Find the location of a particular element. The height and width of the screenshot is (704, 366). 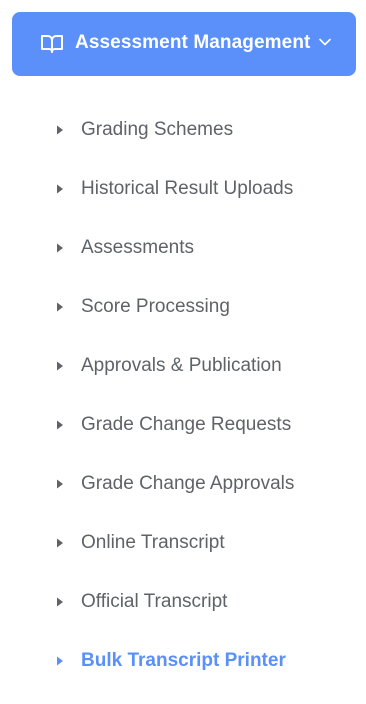

menu-item-label: Grade Change Requests is located at coordinates (186, 424).